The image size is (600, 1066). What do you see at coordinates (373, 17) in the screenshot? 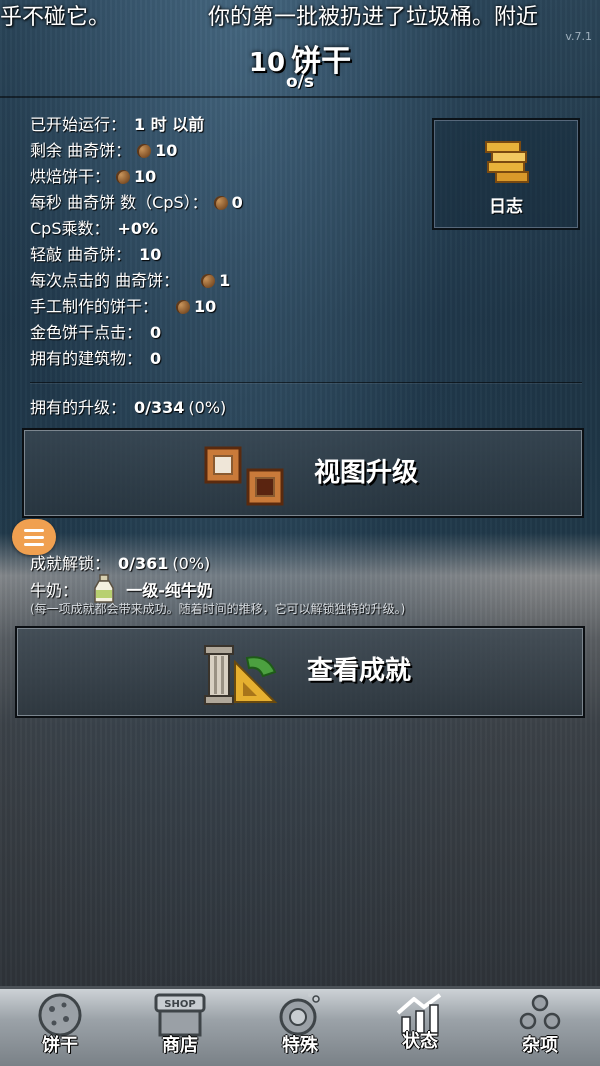
I see `ticker-text-right: 你的第一批被扔进了垃圾桶。附近` at bounding box center [373, 17].